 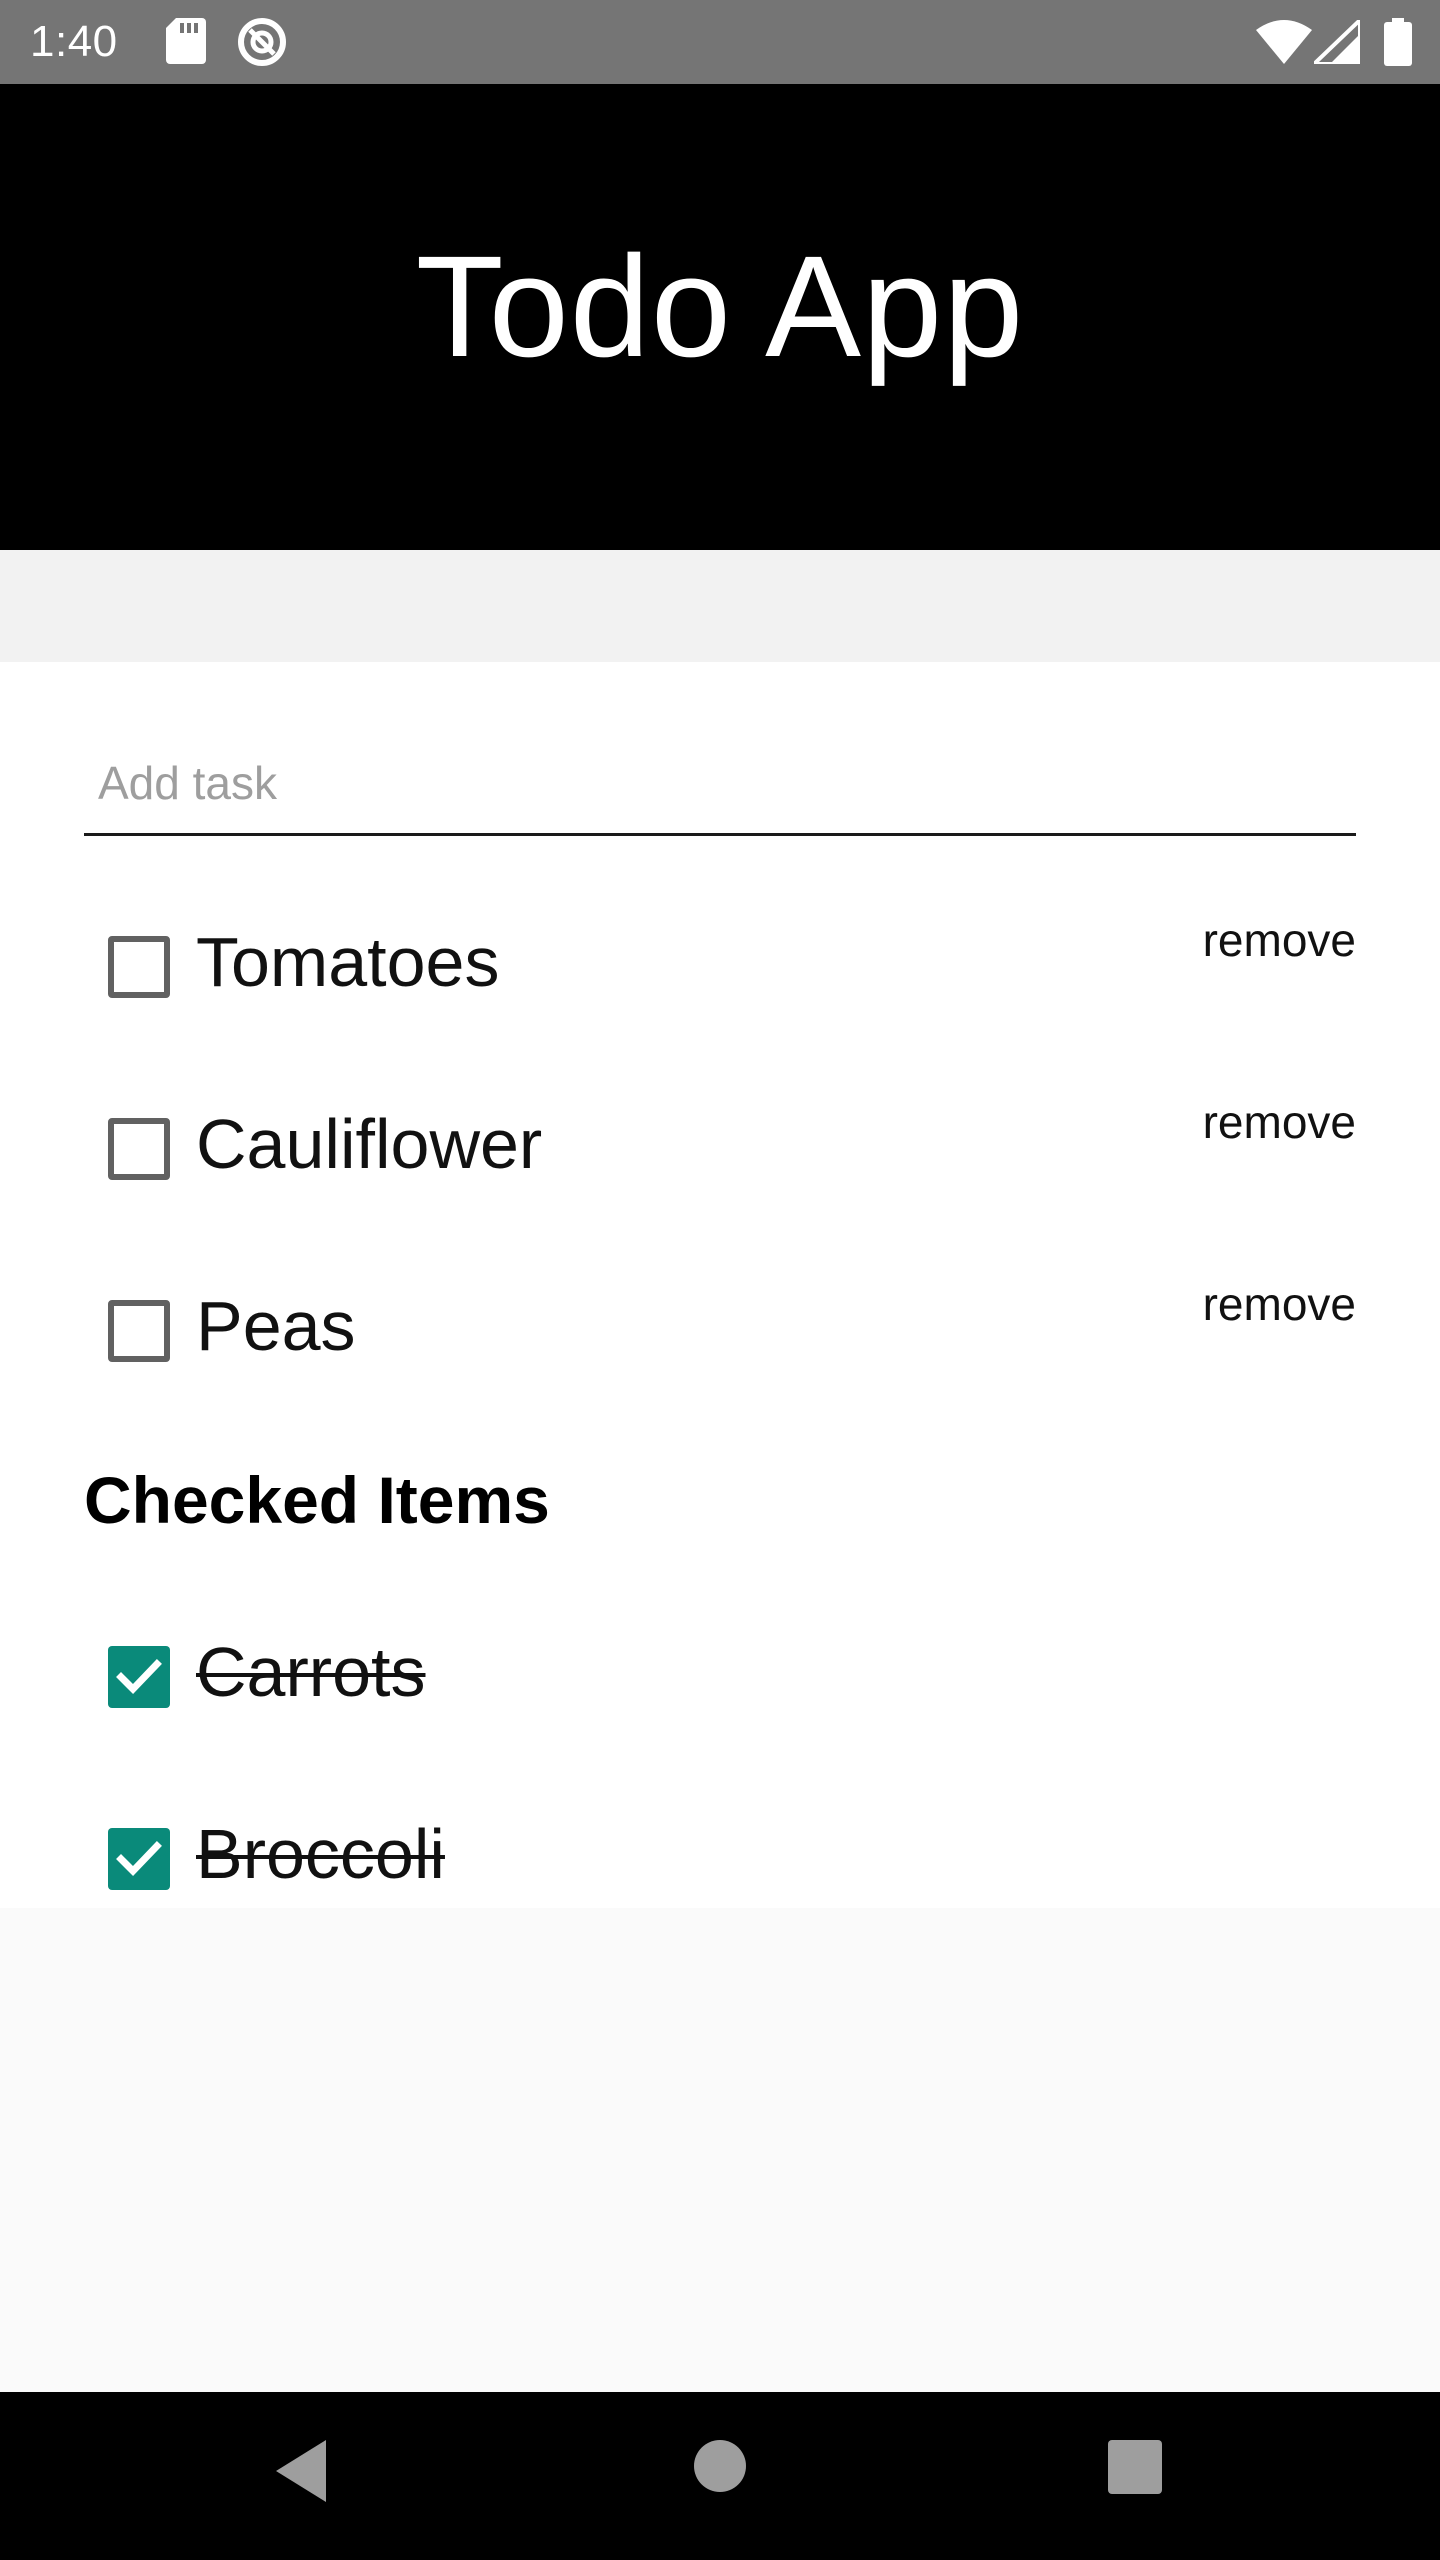 What do you see at coordinates (720, 1330) in the screenshot?
I see `todo-item: Peas remove` at bounding box center [720, 1330].